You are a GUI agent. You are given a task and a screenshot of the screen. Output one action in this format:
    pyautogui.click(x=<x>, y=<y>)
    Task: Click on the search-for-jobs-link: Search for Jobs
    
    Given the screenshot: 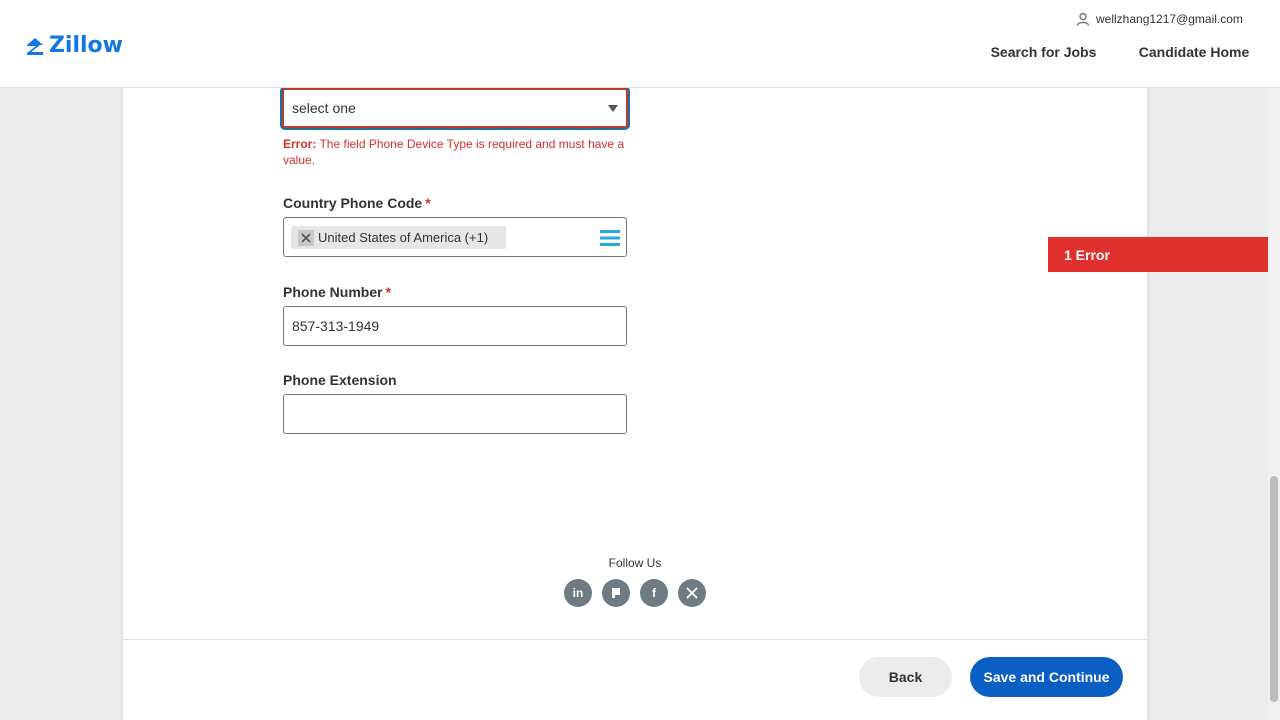 What is the action you would take?
    pyautogui.click(x=1043, y=52)
    